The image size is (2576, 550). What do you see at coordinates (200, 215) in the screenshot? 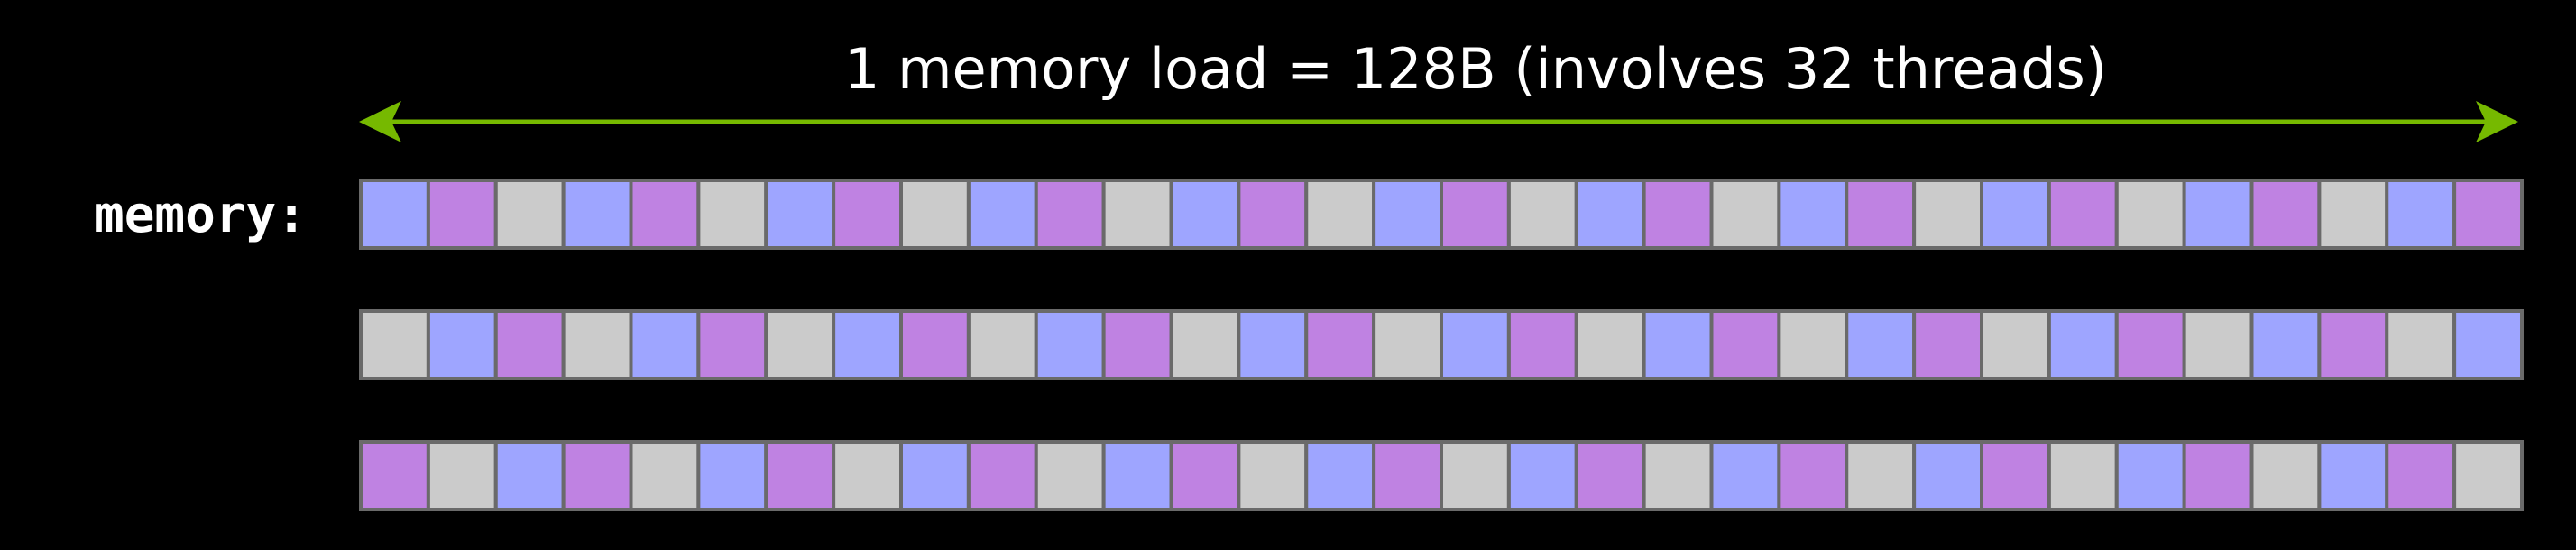
I see `memory-label: memory:` at bounding box center [200, 215].